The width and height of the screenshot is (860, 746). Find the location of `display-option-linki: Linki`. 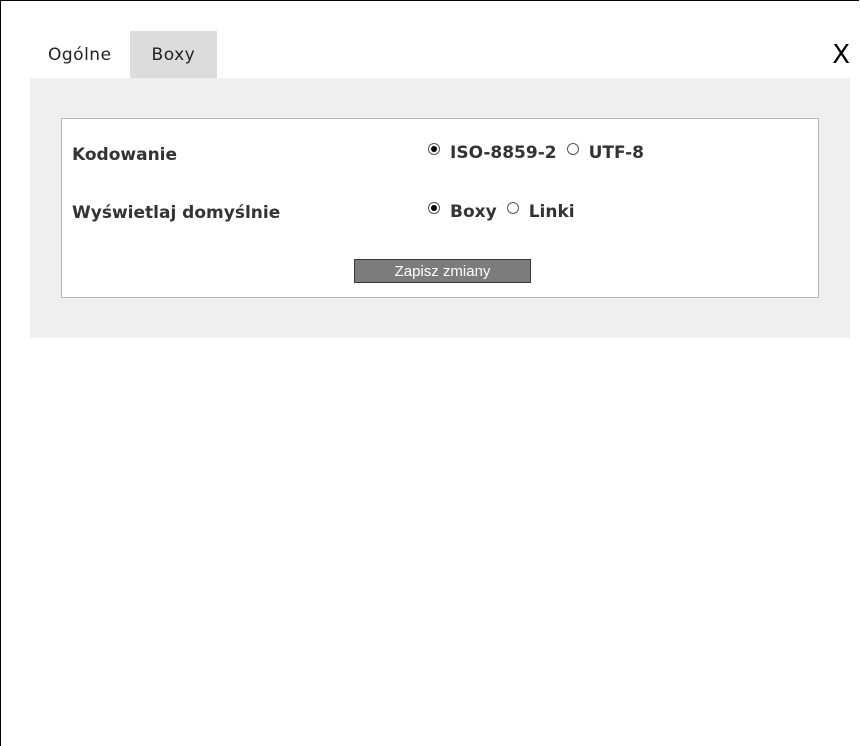

display-option-linki: Linki is located at coordinates (540, 212).